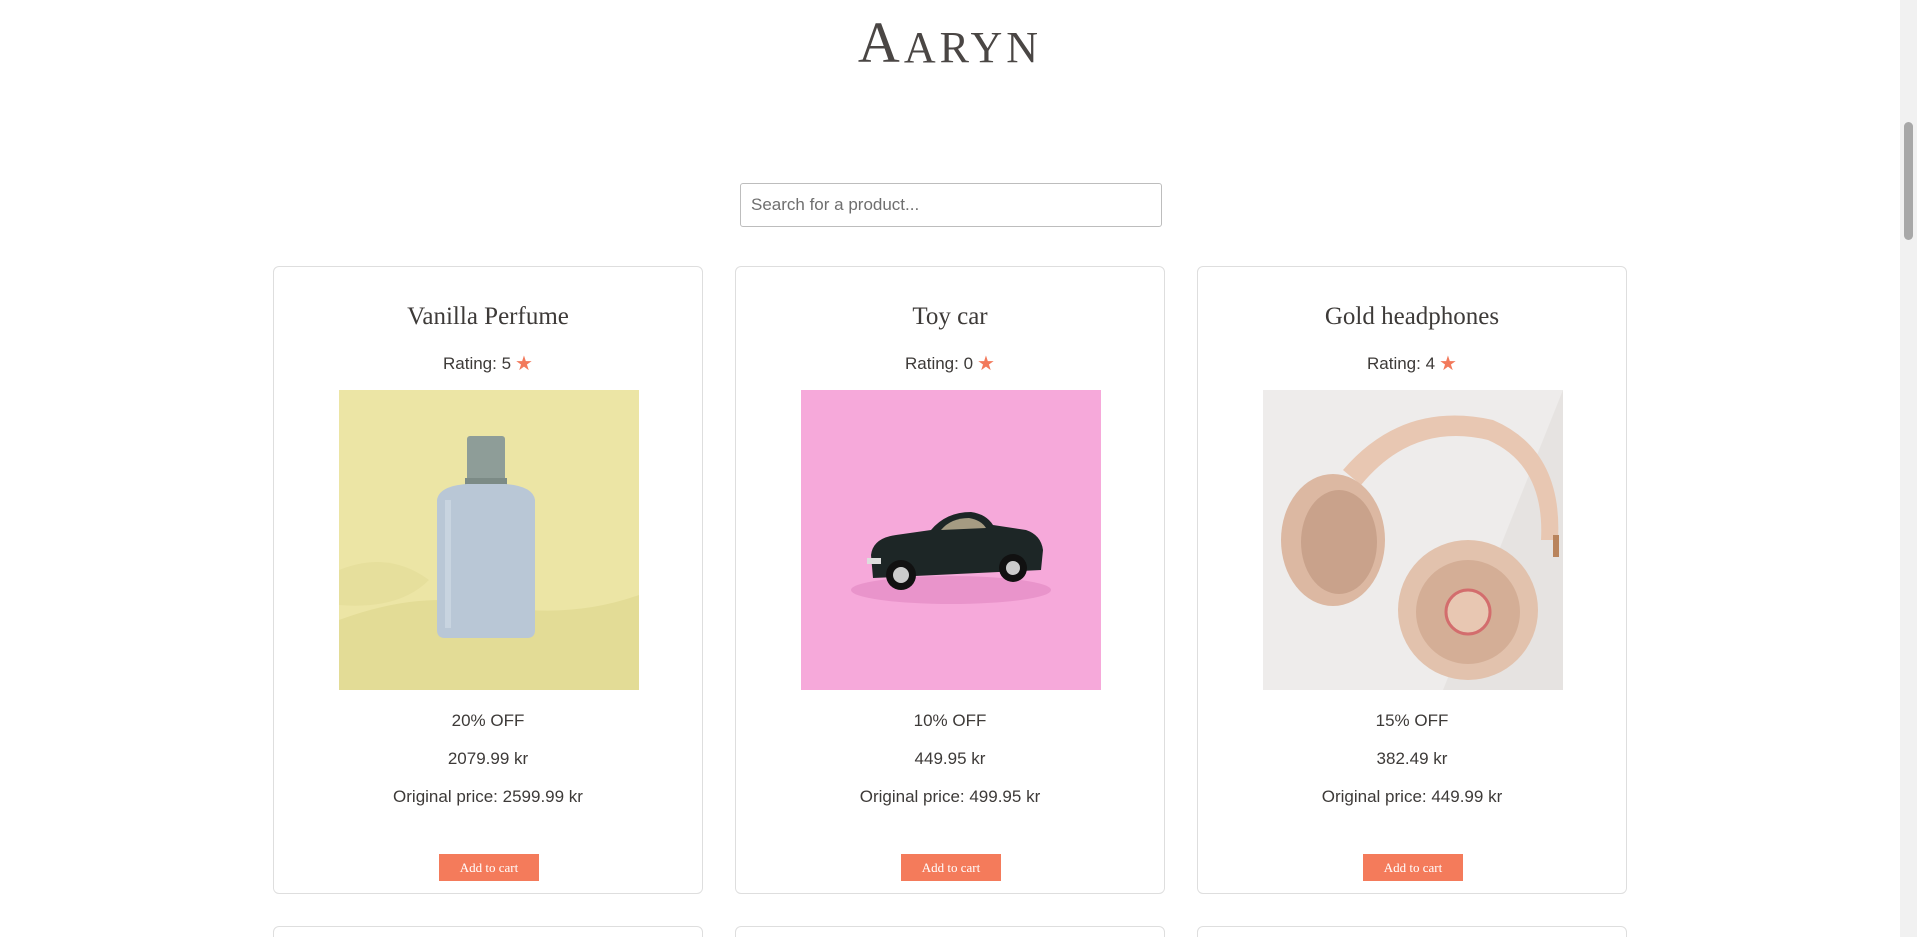 The height and width of the screenshot is (937, 1917). I want to click on product-rating: Rating: 4 ★, so click(1412, 363).